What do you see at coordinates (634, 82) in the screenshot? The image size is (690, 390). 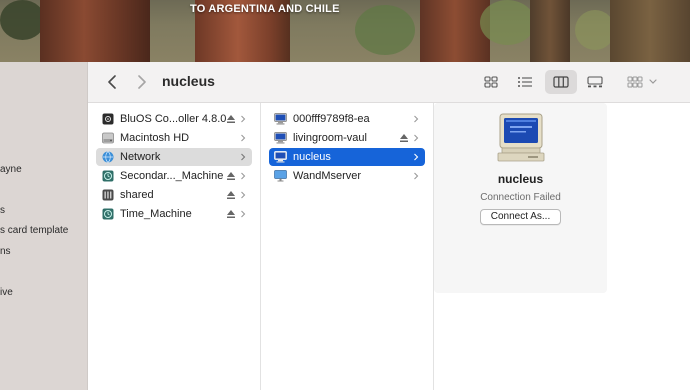 I see `group-grid-icon` at bounding box center [634, 82].